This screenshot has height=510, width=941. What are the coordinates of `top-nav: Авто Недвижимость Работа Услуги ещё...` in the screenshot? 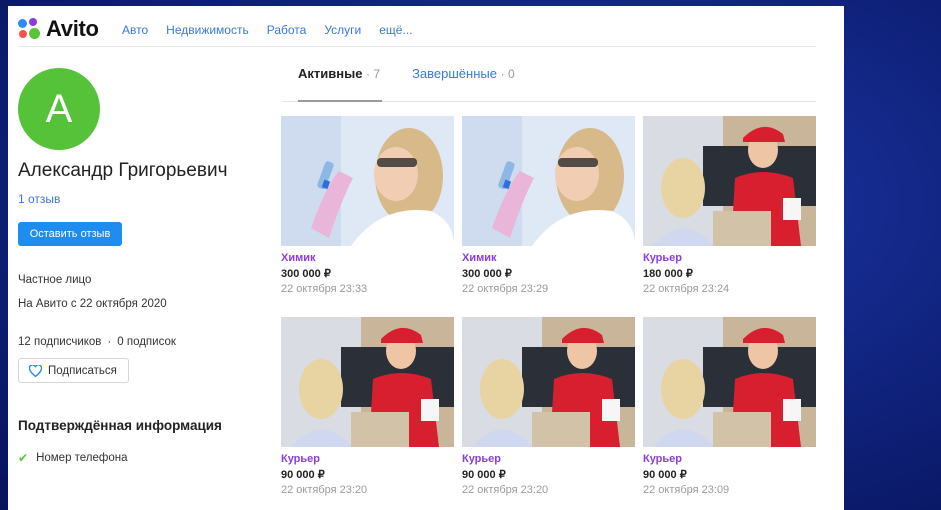 It's located at (267, 30).